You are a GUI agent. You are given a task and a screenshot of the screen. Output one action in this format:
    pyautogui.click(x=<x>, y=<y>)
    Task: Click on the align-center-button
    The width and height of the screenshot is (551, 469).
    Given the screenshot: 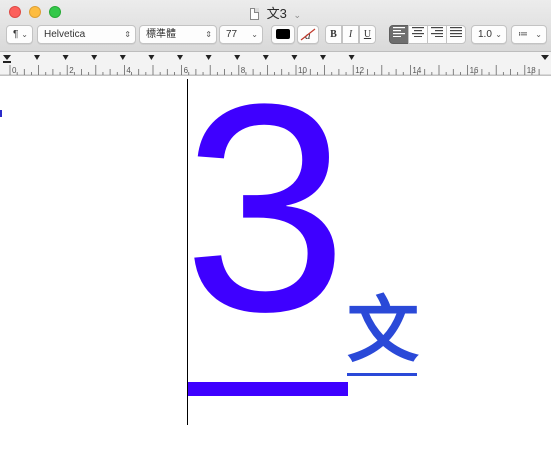 What is the action you would take?
    pyautogui.click(x=418, y=34)
    